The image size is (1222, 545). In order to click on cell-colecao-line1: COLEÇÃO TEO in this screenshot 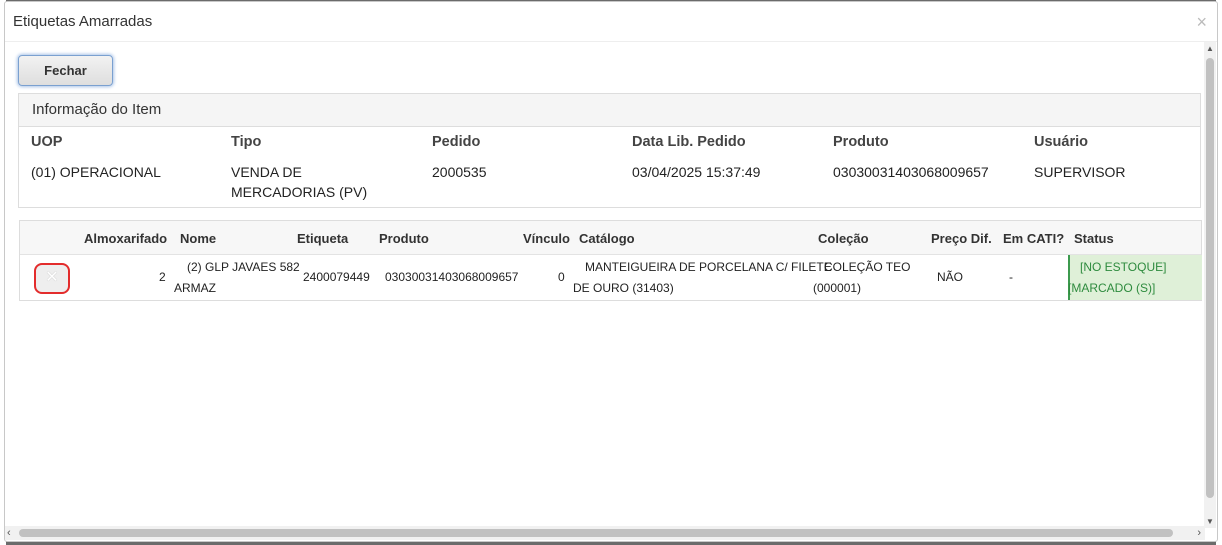, I will do `click(867, 267)`.